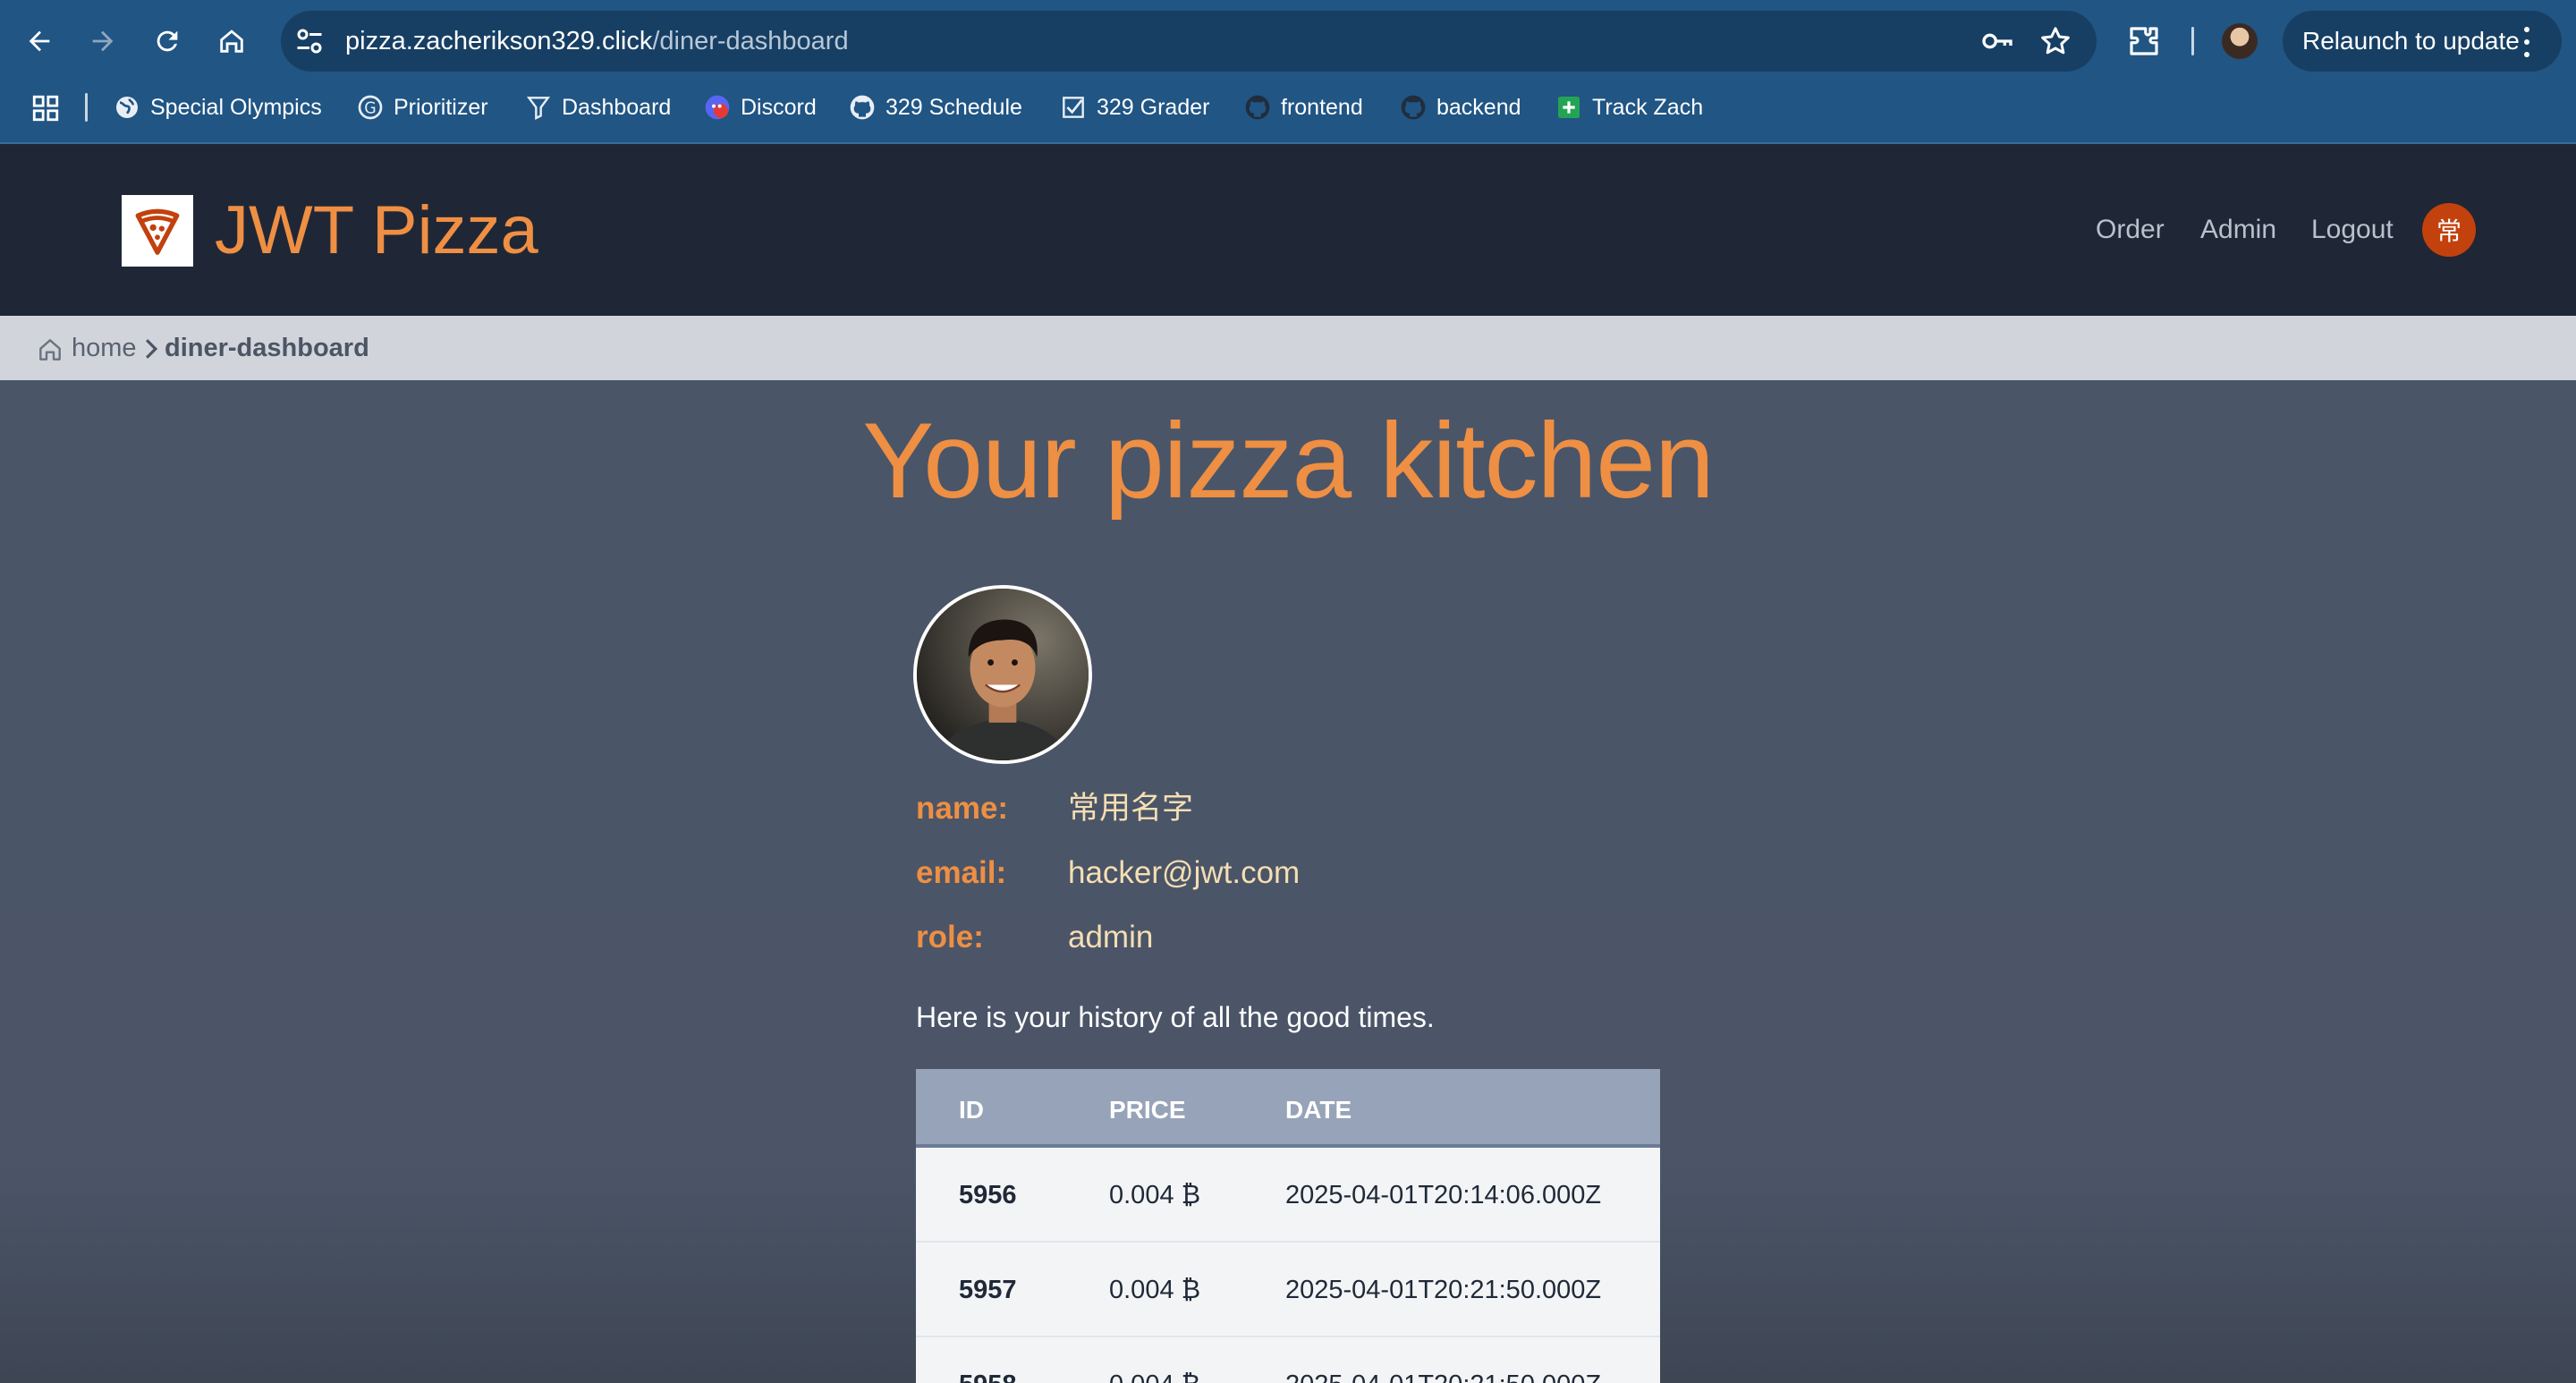 The height and width of the screenshot is (1383, 2576). I want to click on bookmark-track-zach: Track Zach, so click(1629, 108).